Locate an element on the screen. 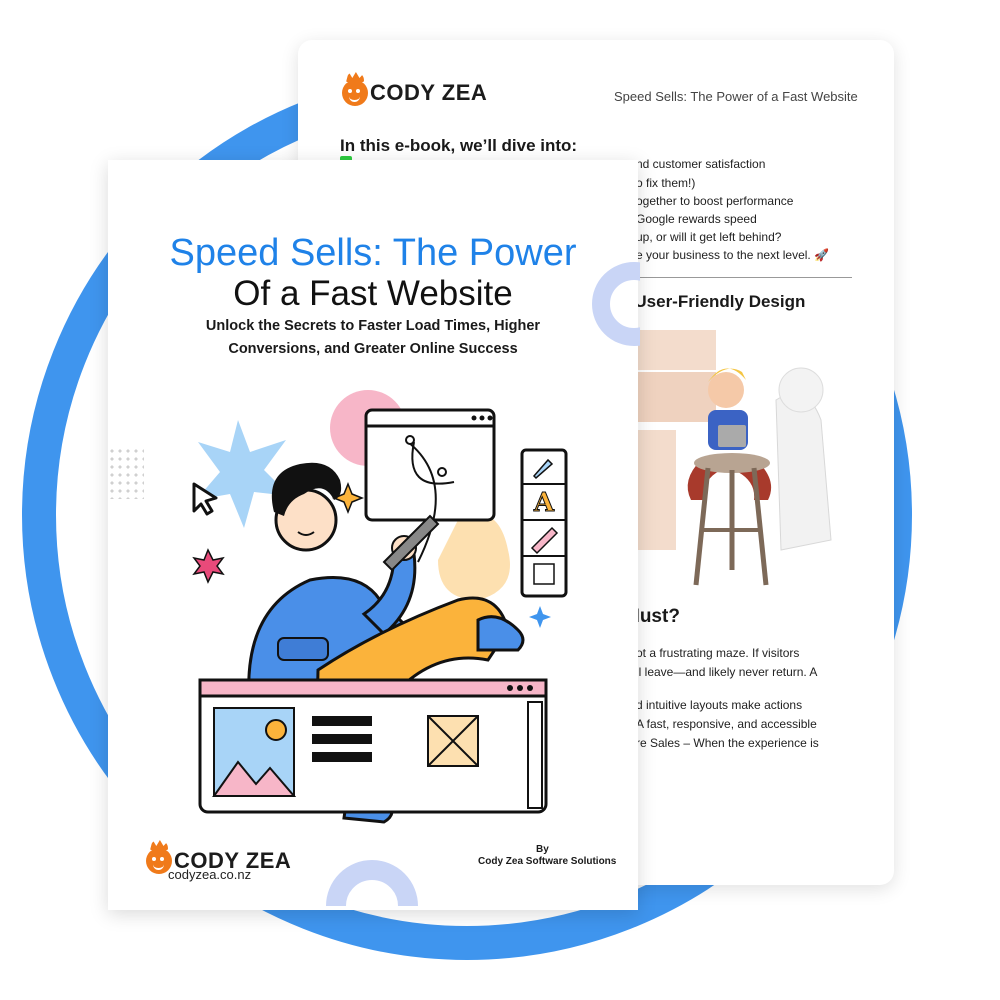 The height and width of the screenshot is (1000, 1000). cover-title-line1: Speed Sells: The Power is located at coordinates (373, 253).